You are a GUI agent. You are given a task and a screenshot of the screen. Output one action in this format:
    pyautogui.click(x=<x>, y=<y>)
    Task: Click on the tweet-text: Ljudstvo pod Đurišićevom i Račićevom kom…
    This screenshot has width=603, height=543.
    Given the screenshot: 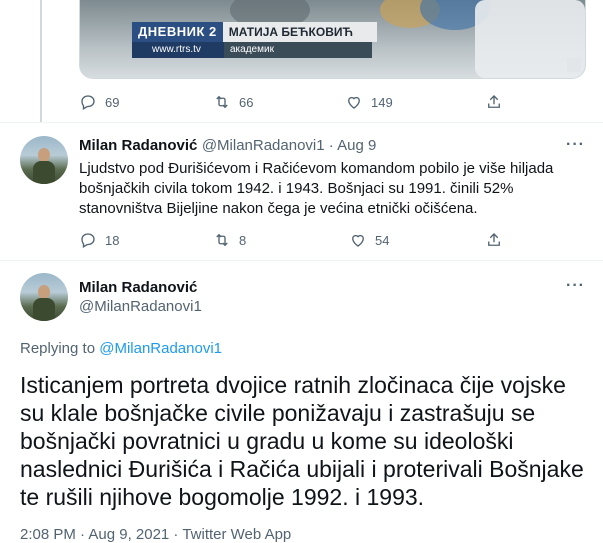 What is the action you would take?
    pyautogui.click(x=334, y=189)
    